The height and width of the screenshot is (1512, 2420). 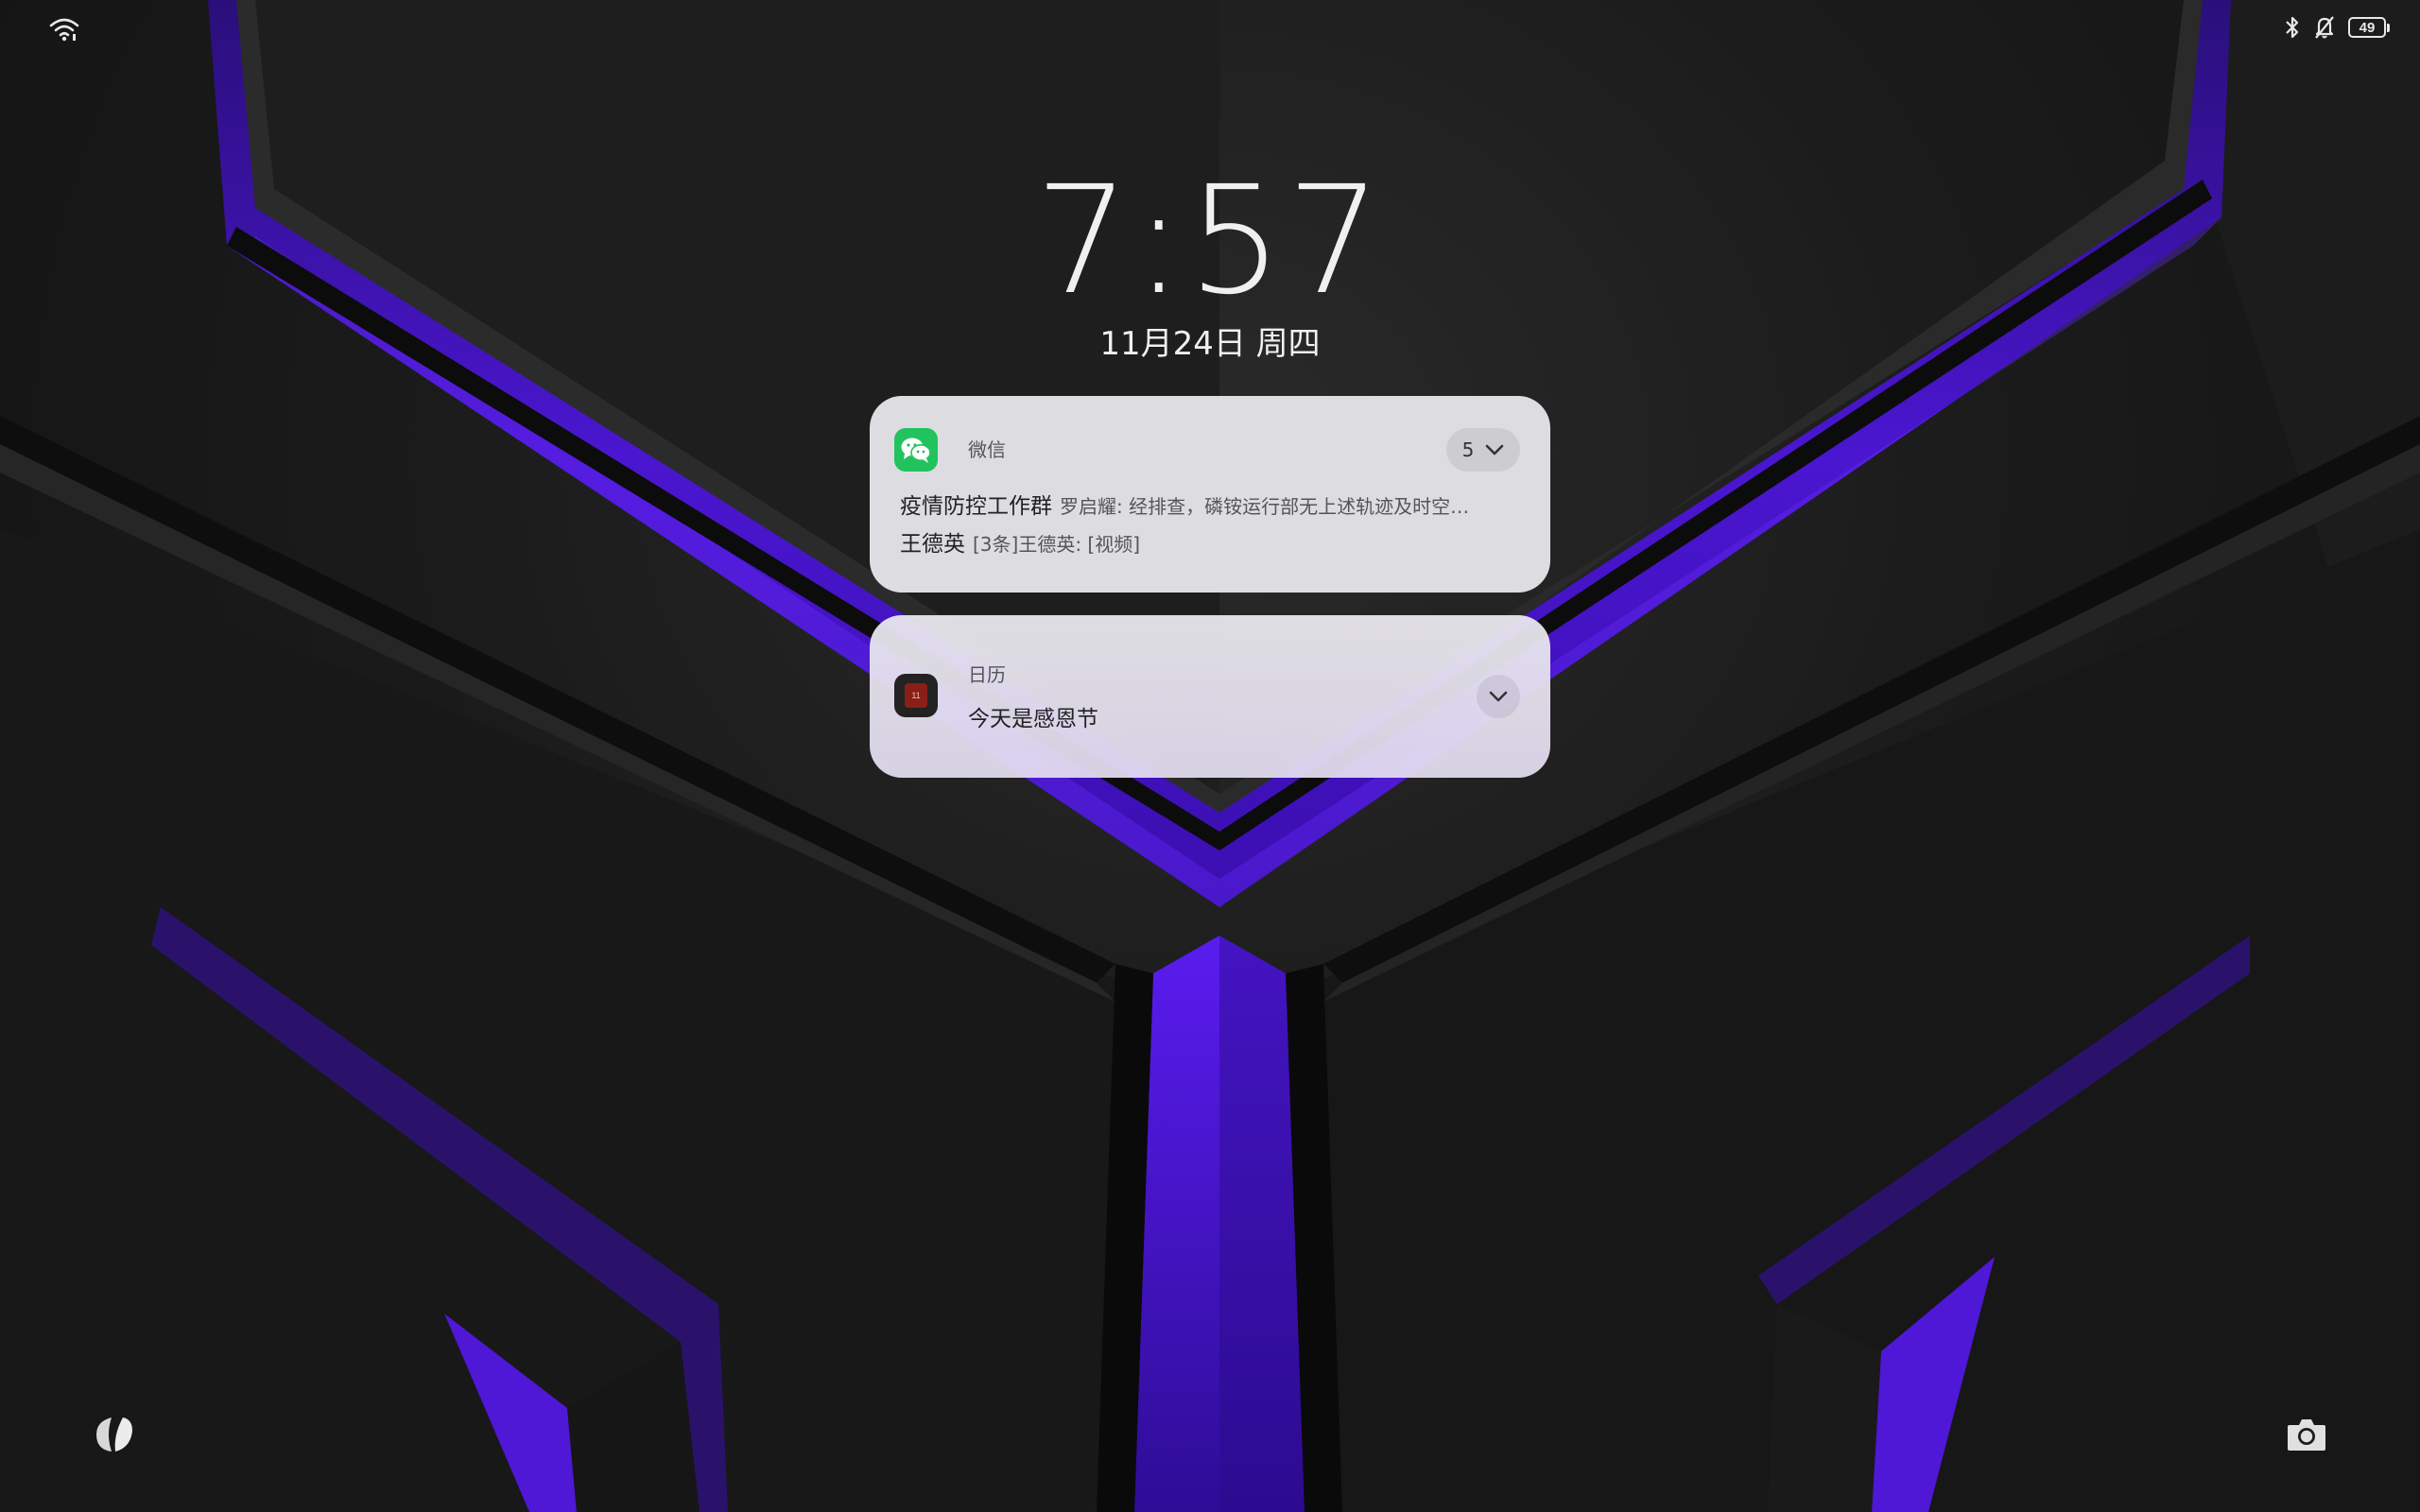 What do you see at coordinates (1483, 450) in the screenshot?
I see `expand-group-button: 5` at bounding box center [1483, 450].